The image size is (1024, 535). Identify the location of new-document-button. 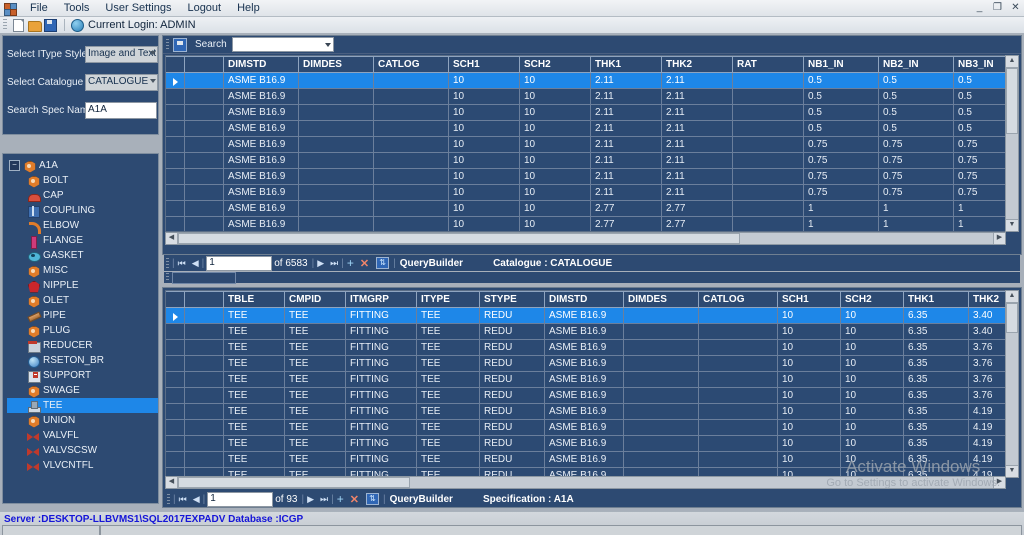
(18, 25).